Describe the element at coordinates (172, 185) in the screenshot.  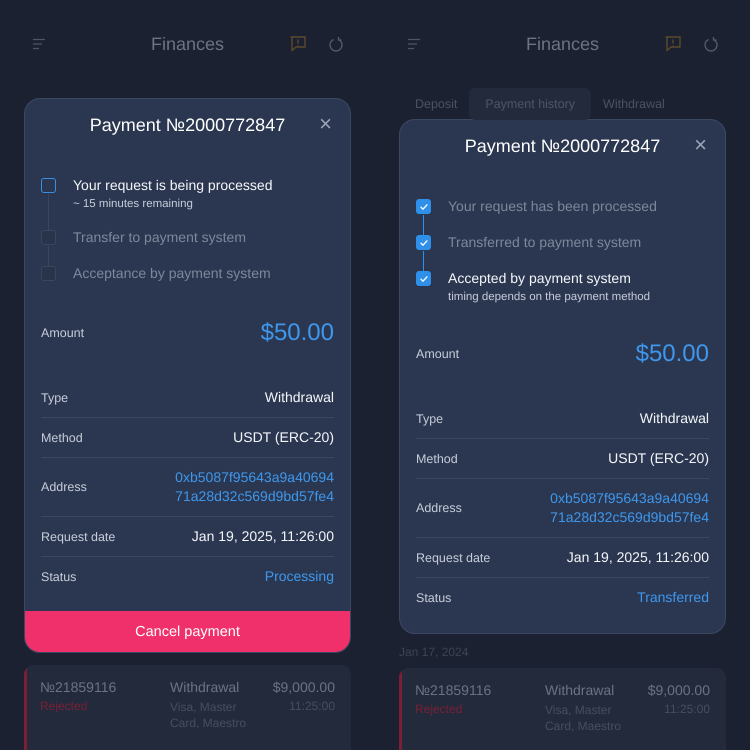
I see `step-label: Your request is being processed` at that location.